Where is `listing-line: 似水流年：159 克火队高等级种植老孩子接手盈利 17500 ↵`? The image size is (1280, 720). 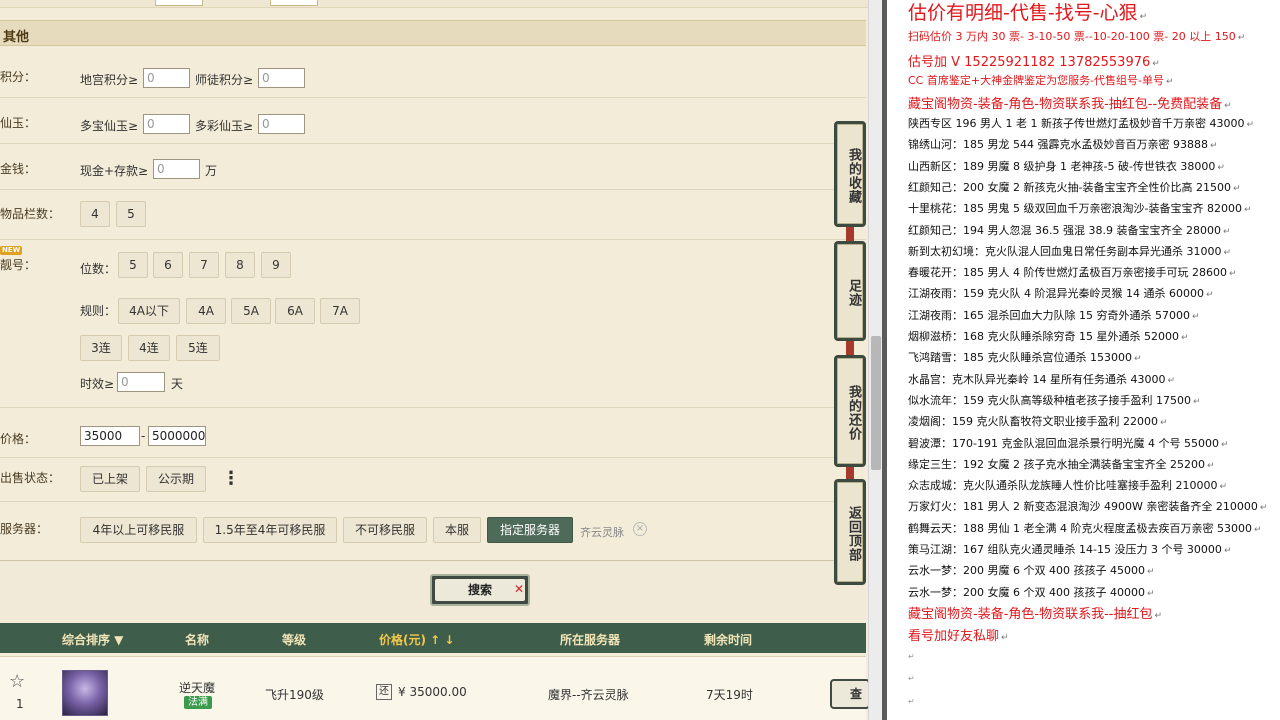 listing-line: 似水流年：159 克火队高等级种植老孩子接手盈利 17500 ↵ is located at coordinates (1054, 400).